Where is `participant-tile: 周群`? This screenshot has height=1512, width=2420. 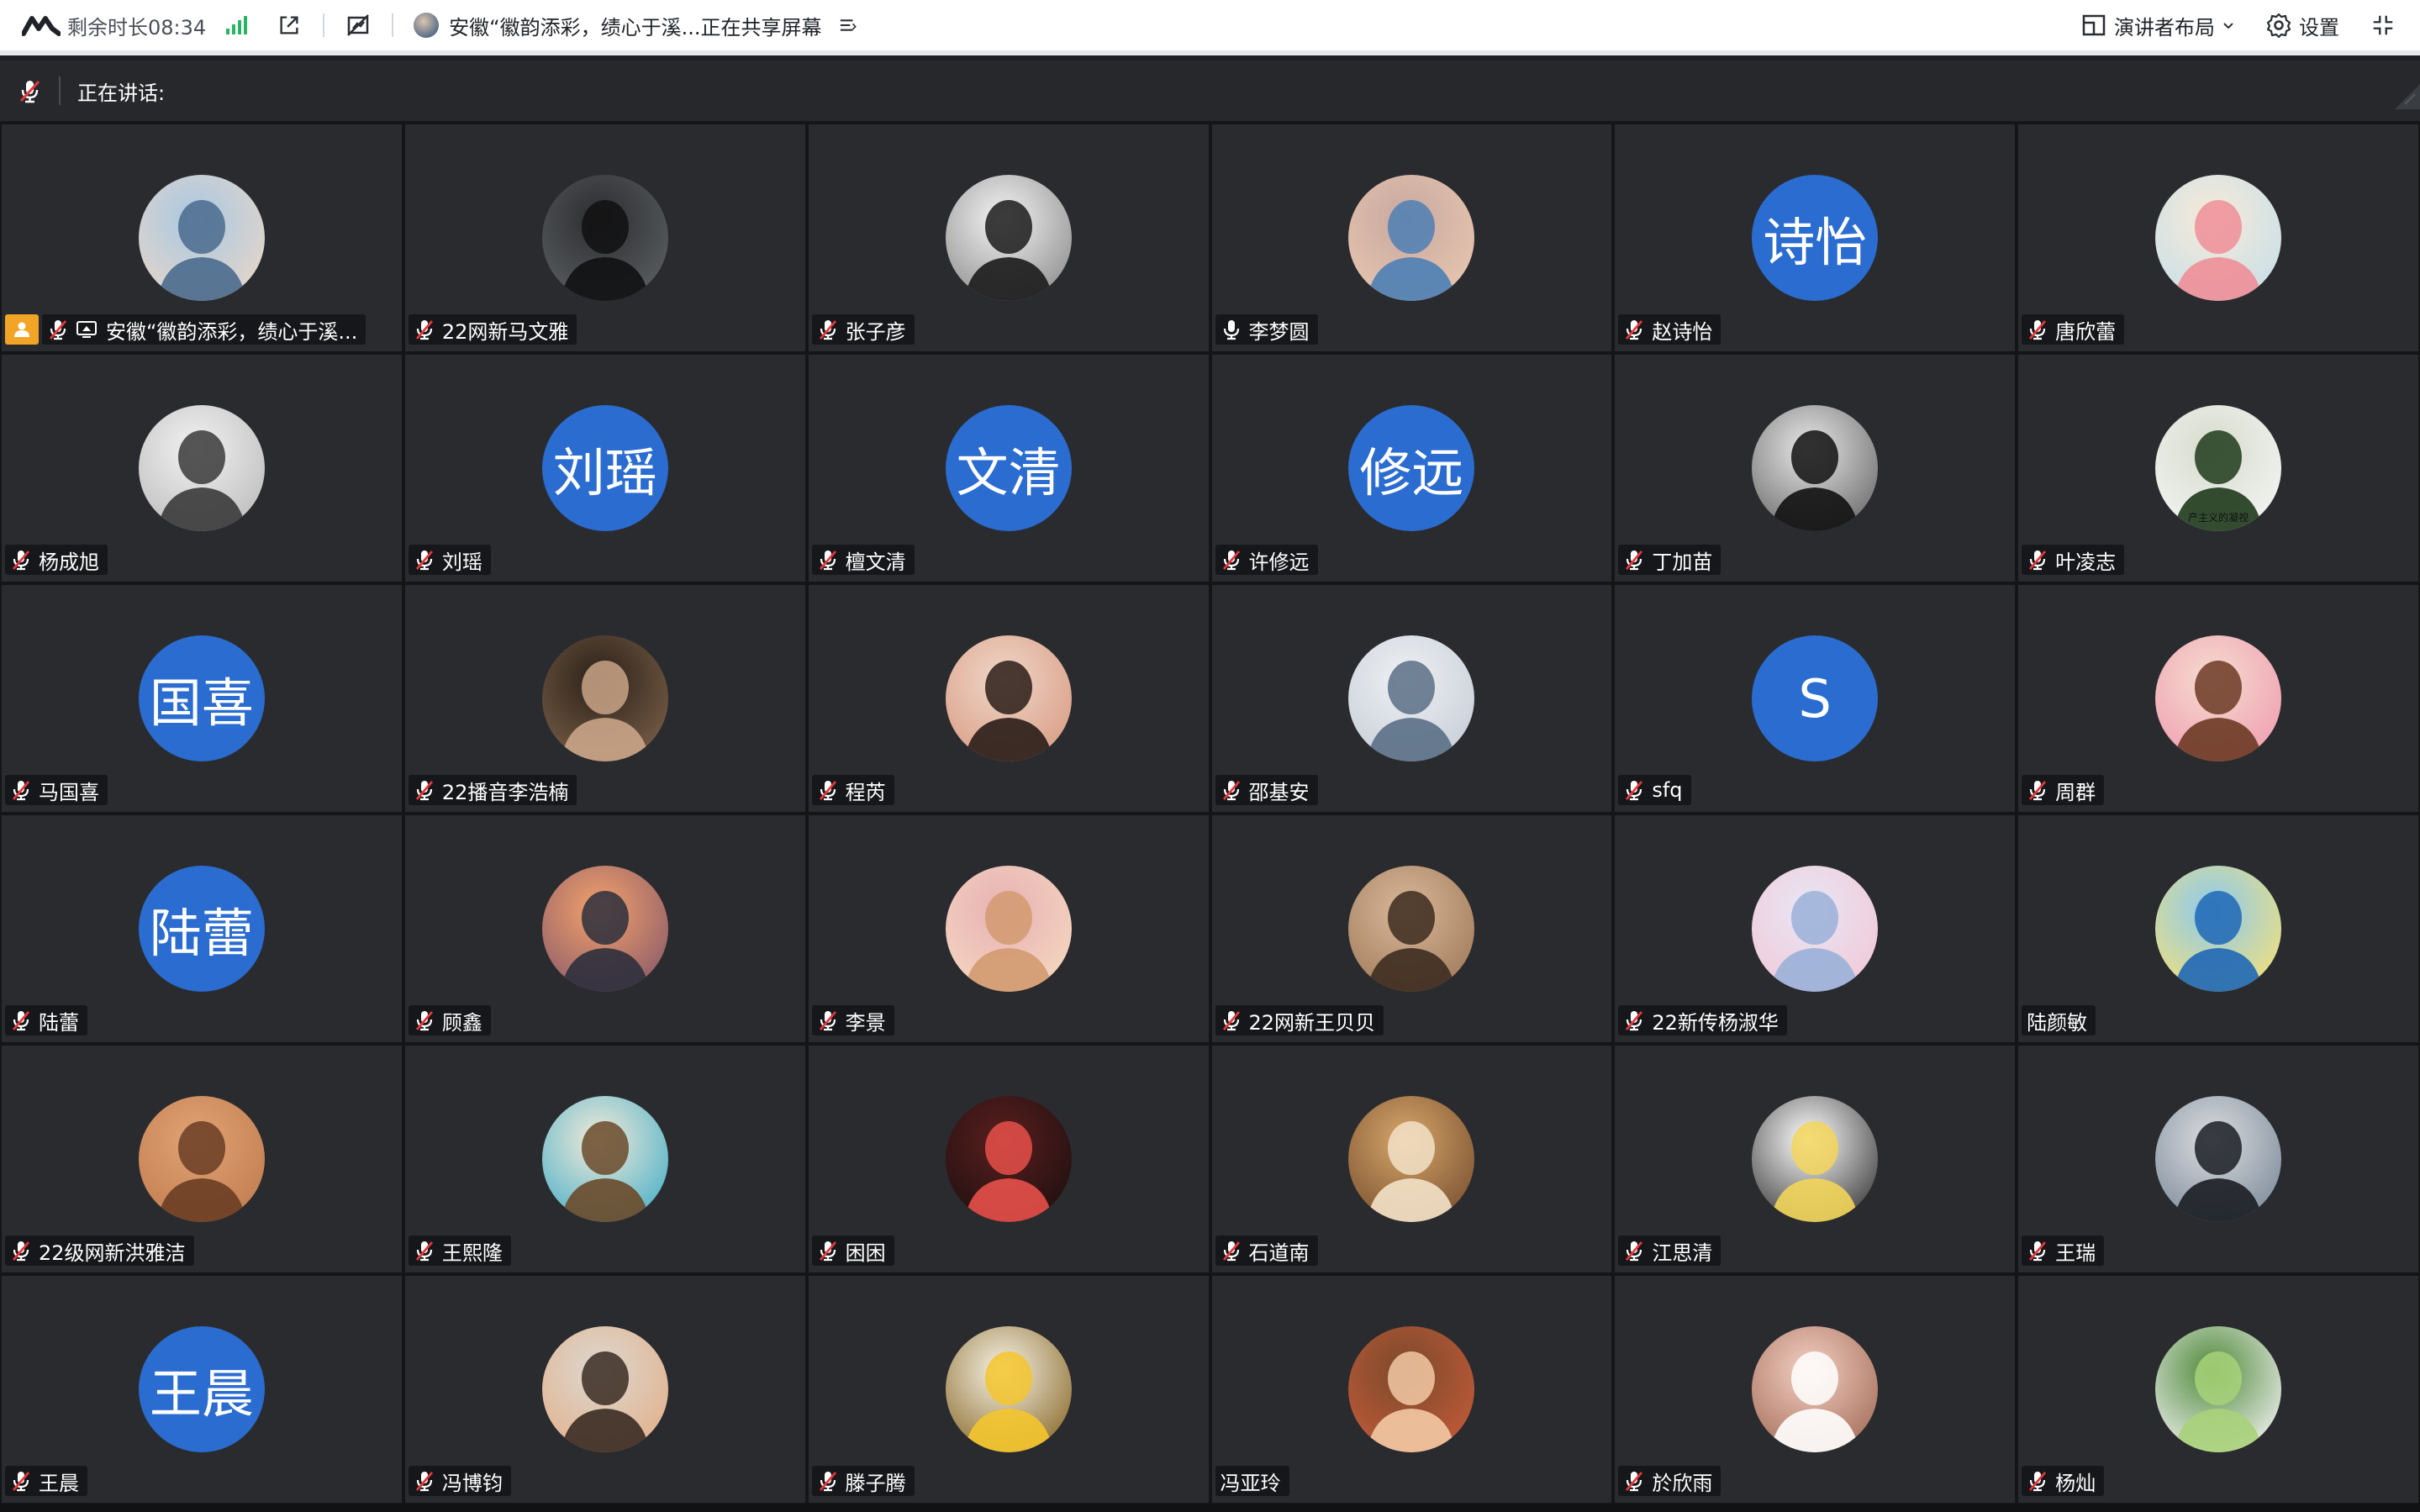 participant-tile: 周群 is located at coordinates (2218, 698).